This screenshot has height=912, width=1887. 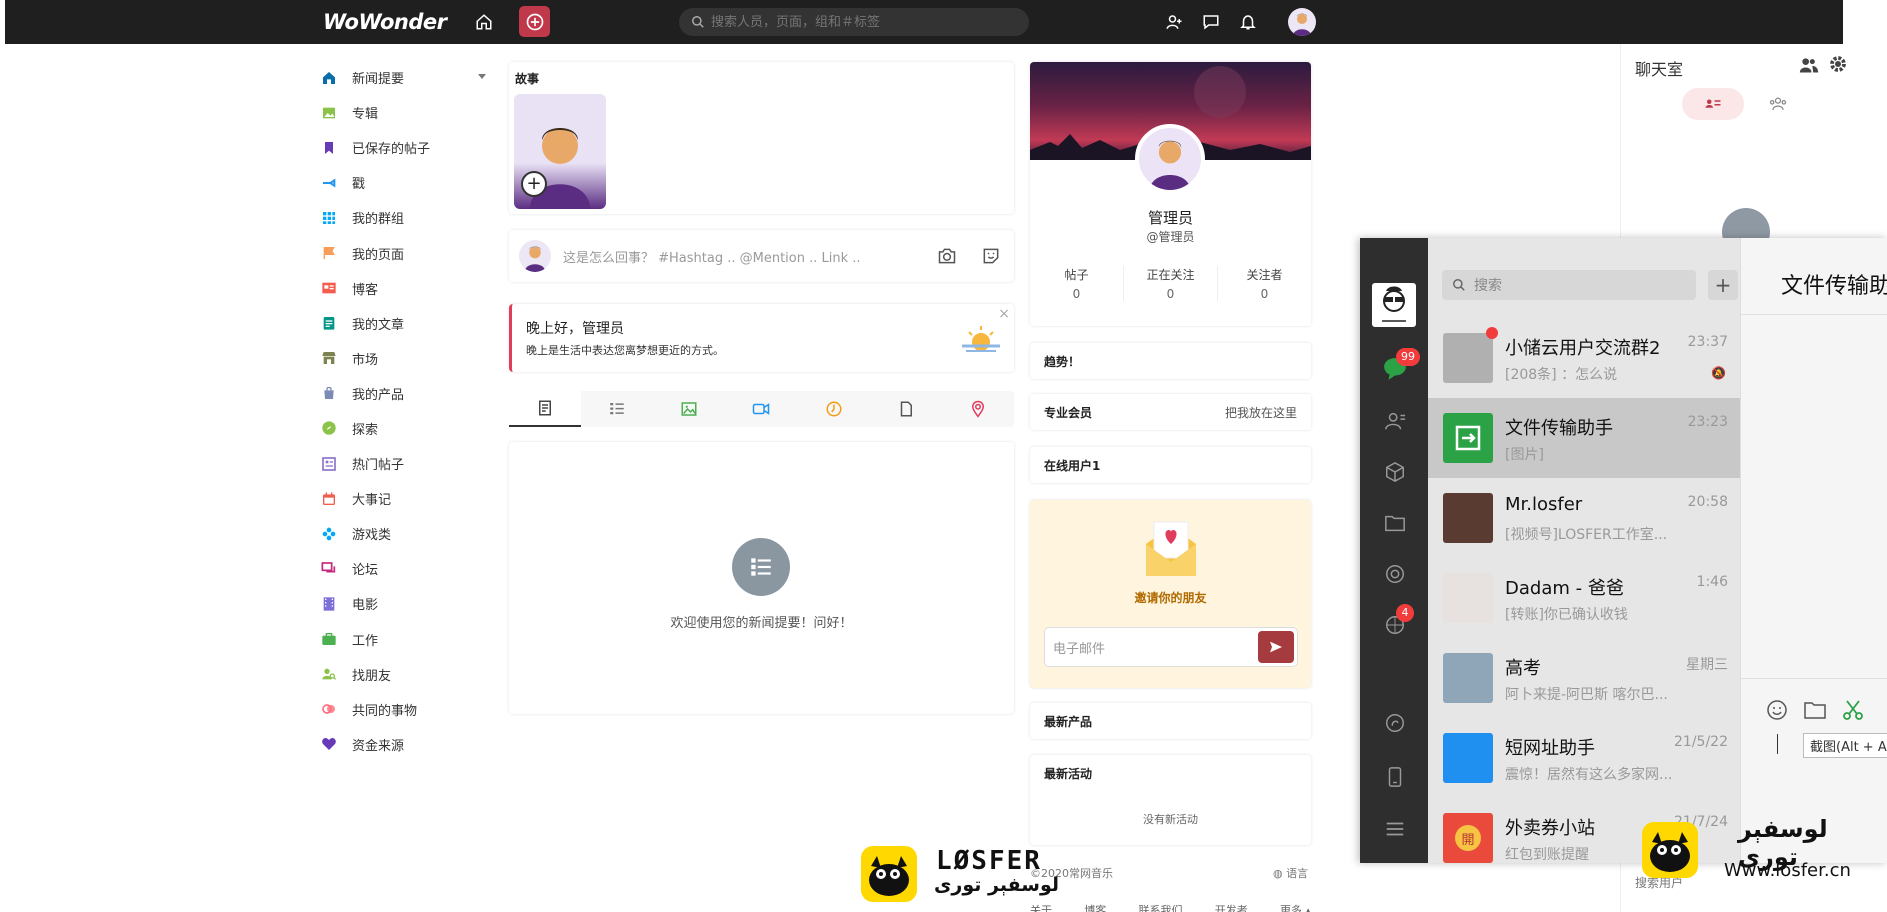 I want to click on folder-icon, so click(x=1815, y=712).